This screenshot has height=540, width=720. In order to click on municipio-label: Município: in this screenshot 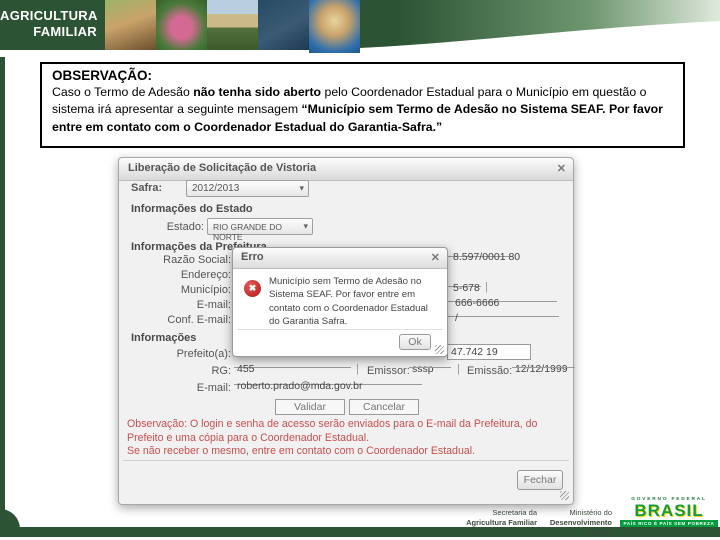, I will do `click(205, 290)`.